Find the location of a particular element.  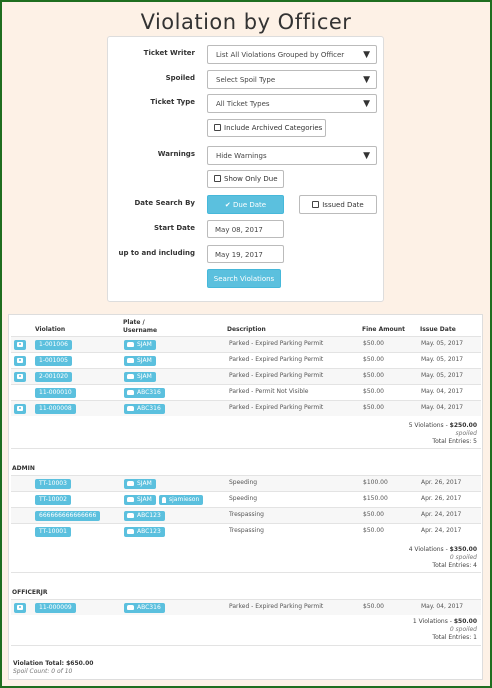

description-cell: Trespassing is located at coordinates (246, 514).